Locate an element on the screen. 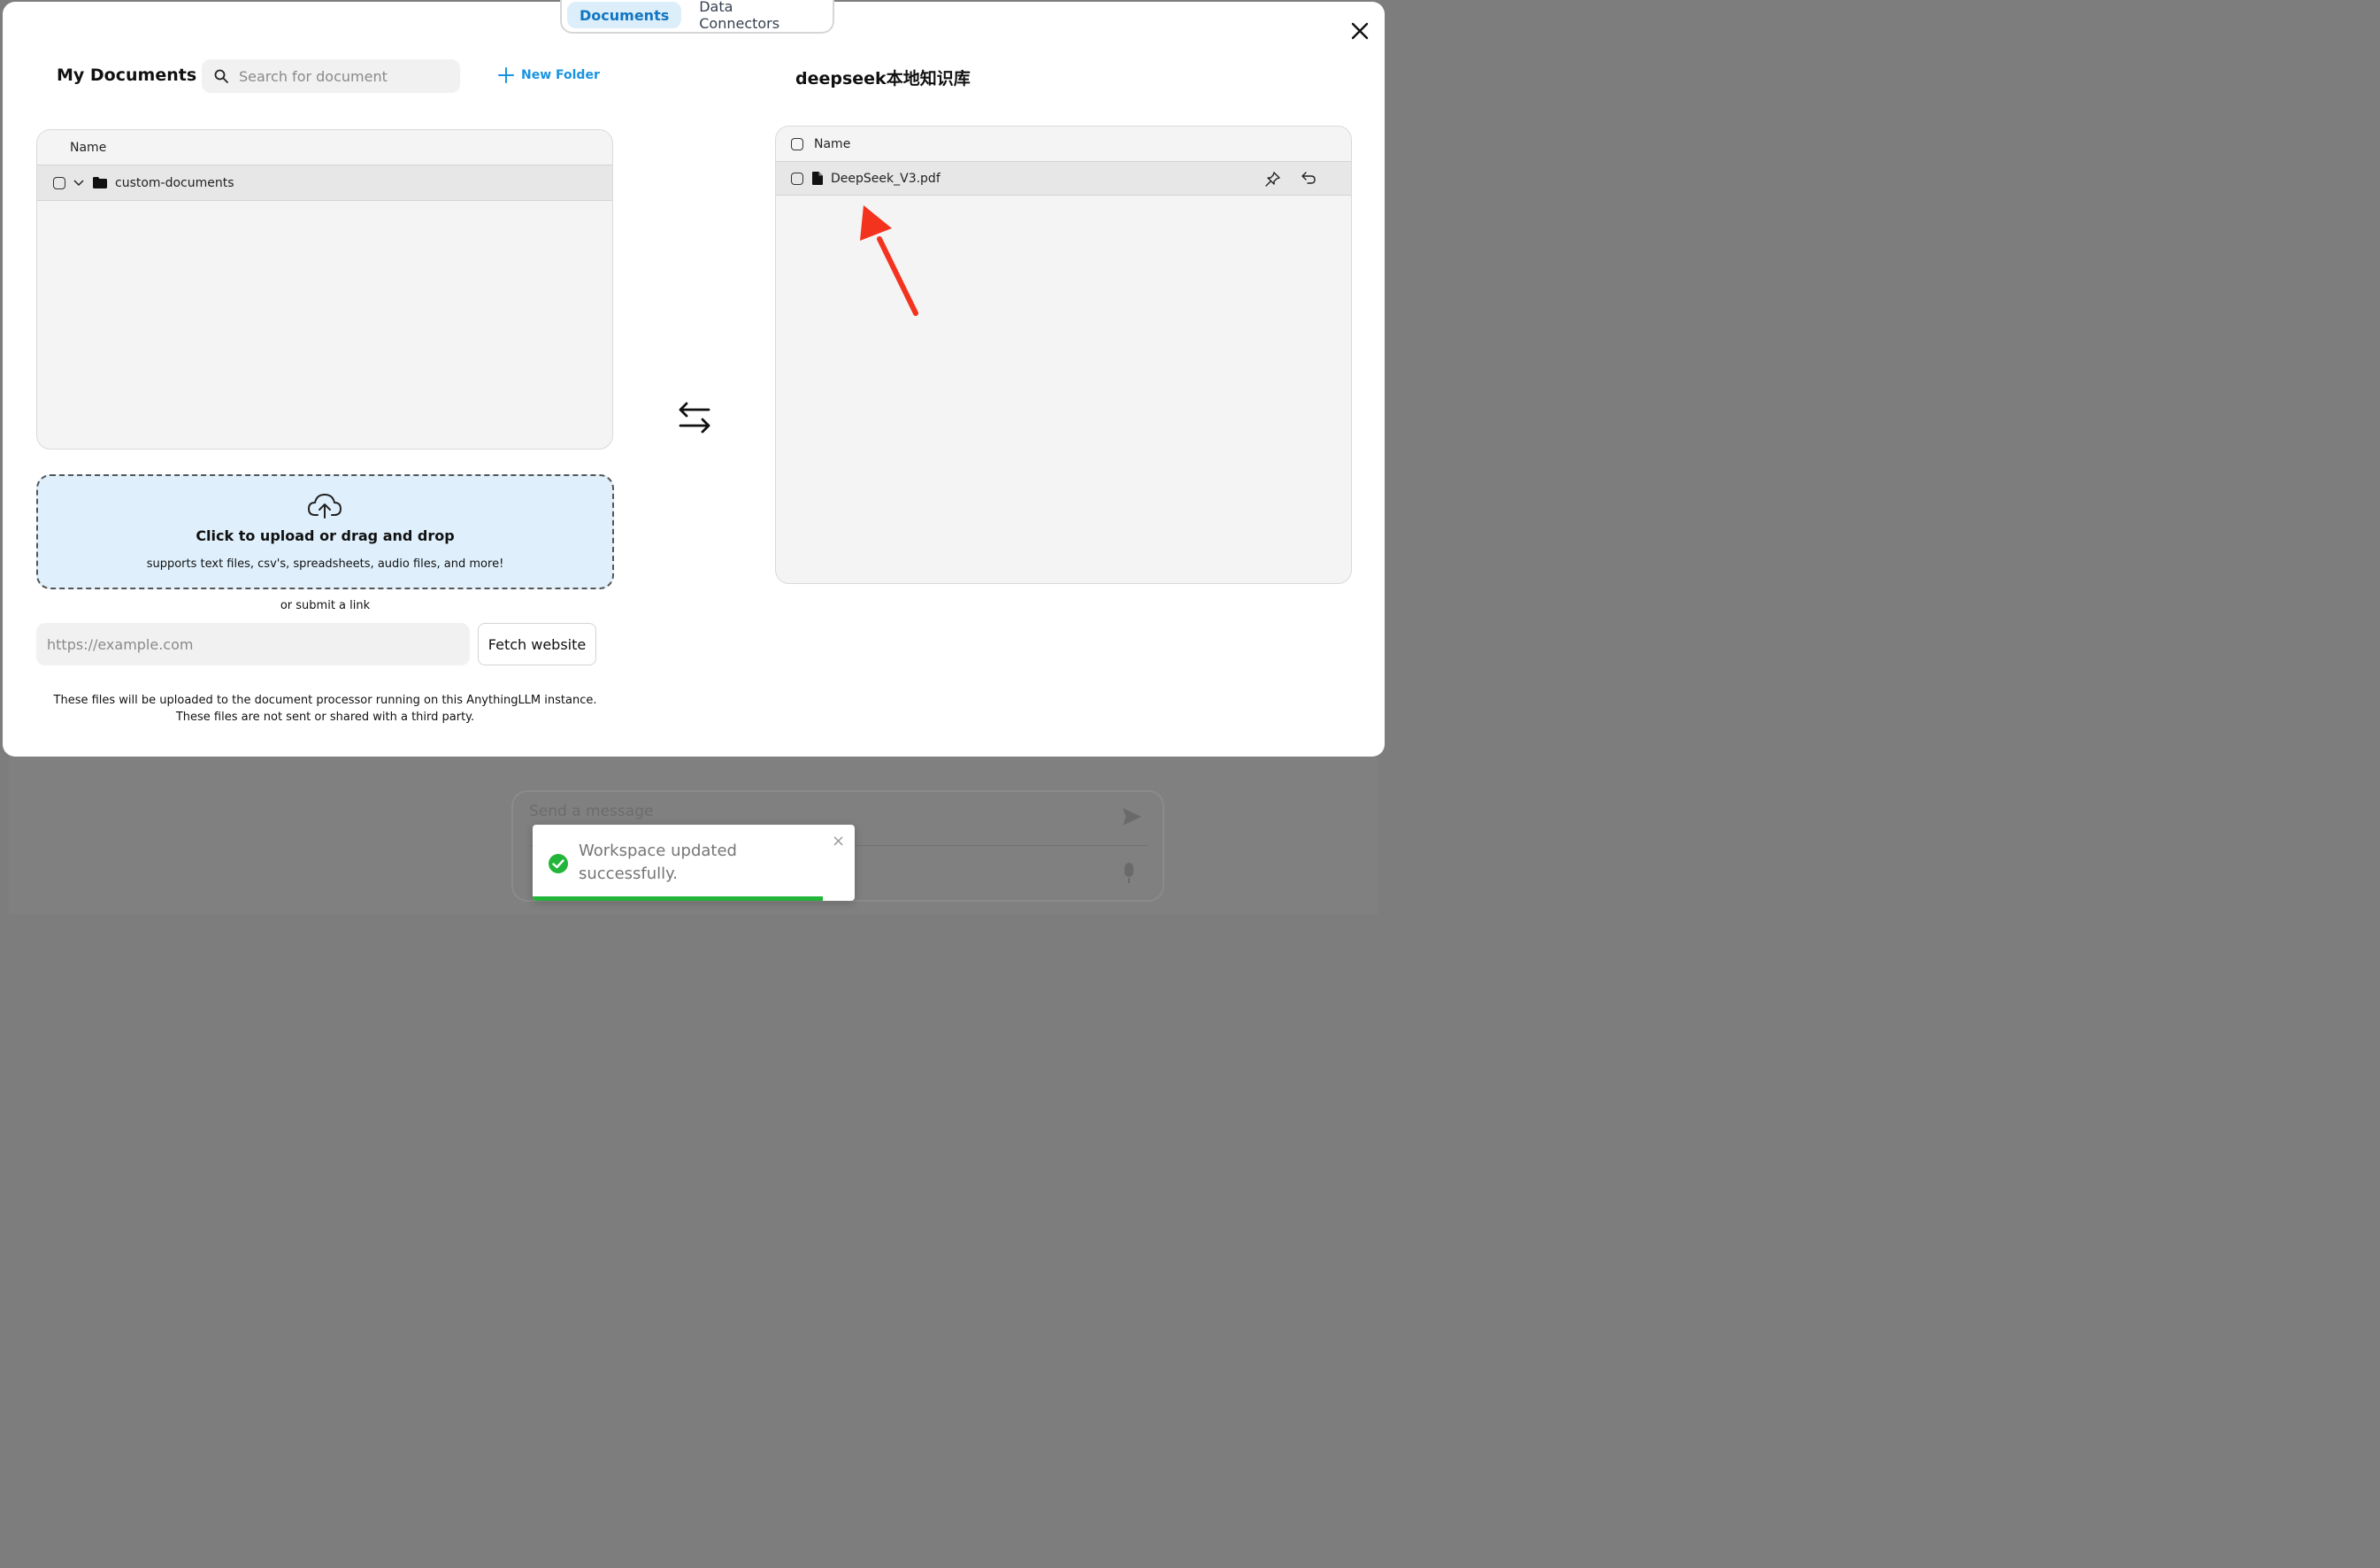 The height and width of the screenshot is (1568, 2380). plus-icon is located at coordinates (506, 75).